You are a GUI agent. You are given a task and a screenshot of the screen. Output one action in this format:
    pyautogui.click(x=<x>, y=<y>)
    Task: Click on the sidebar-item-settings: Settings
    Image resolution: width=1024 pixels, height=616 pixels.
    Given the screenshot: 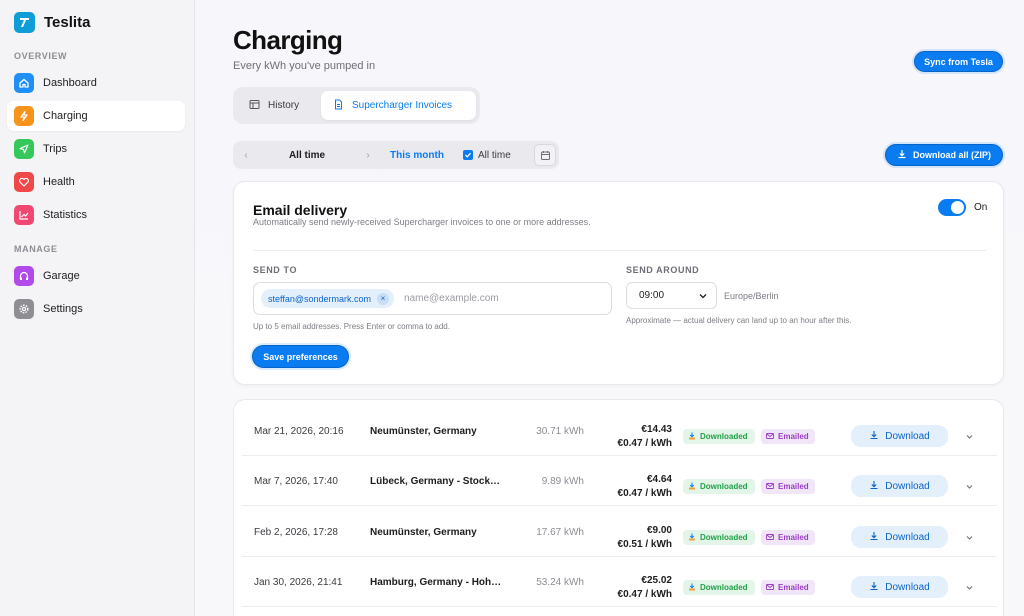 What is the action you would take?
    pyautogui.click(x=96, y=309)
    